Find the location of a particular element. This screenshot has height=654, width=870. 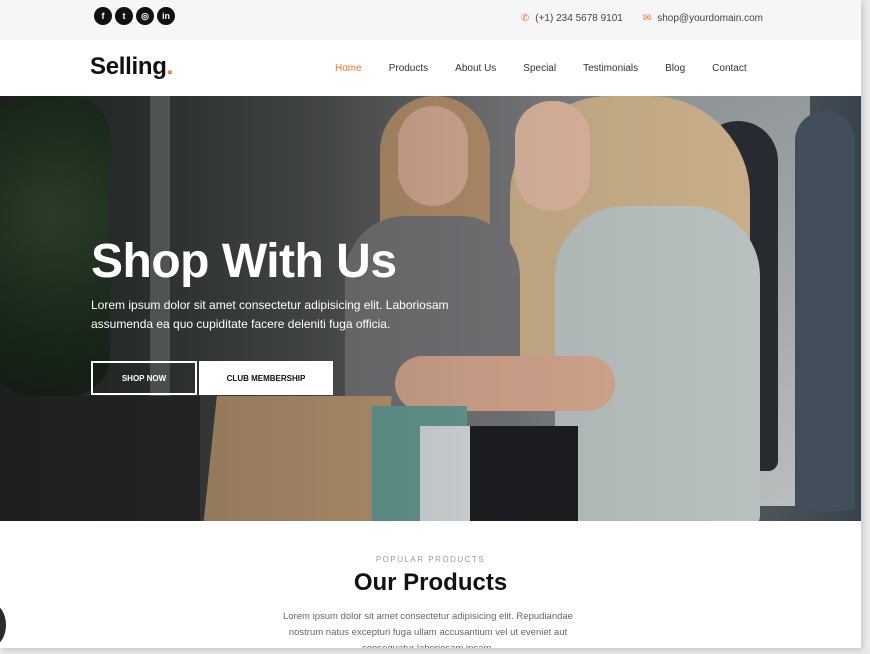

social-links: f t ◎ in is located at coordinates (134, 16).